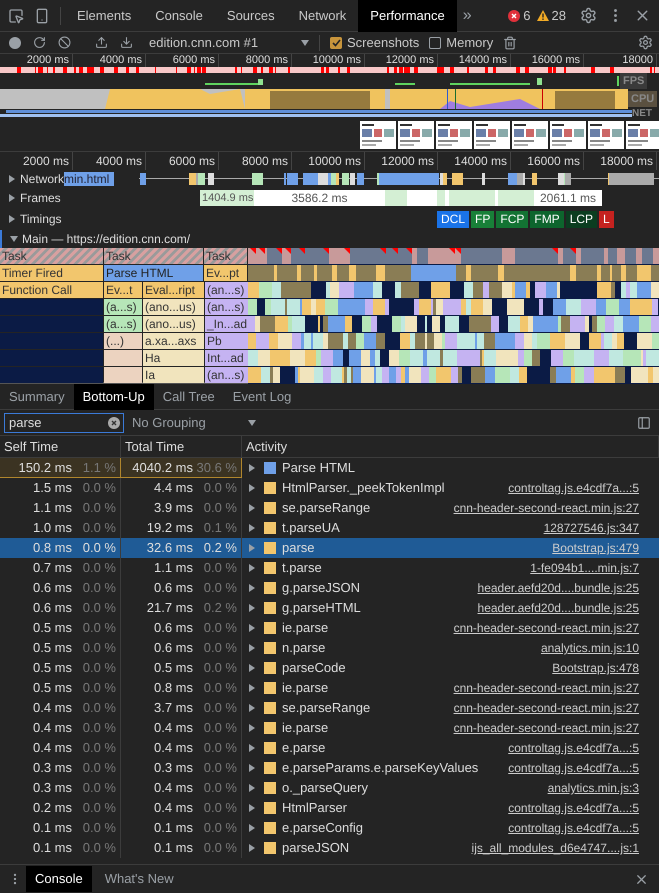 This screenshot has height=893, width=659. I want to click on table-row: 0.3 ms 0.0 % 0.3 ms 0.0 % e.parseParams.e.parseKeyValues controltag.js.e4cdf7a...:5, so click(329, 768).